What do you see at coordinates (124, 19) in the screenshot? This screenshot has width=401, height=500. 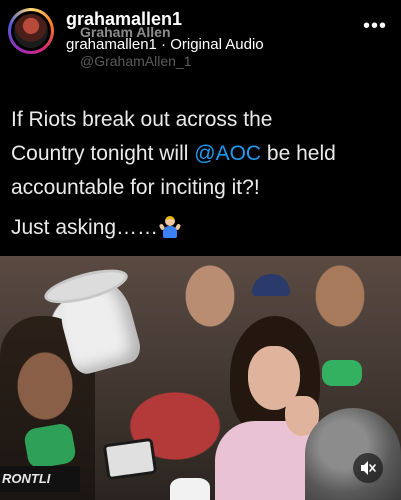 I see `username: grahamallen1` at bounding box center [124, 19].